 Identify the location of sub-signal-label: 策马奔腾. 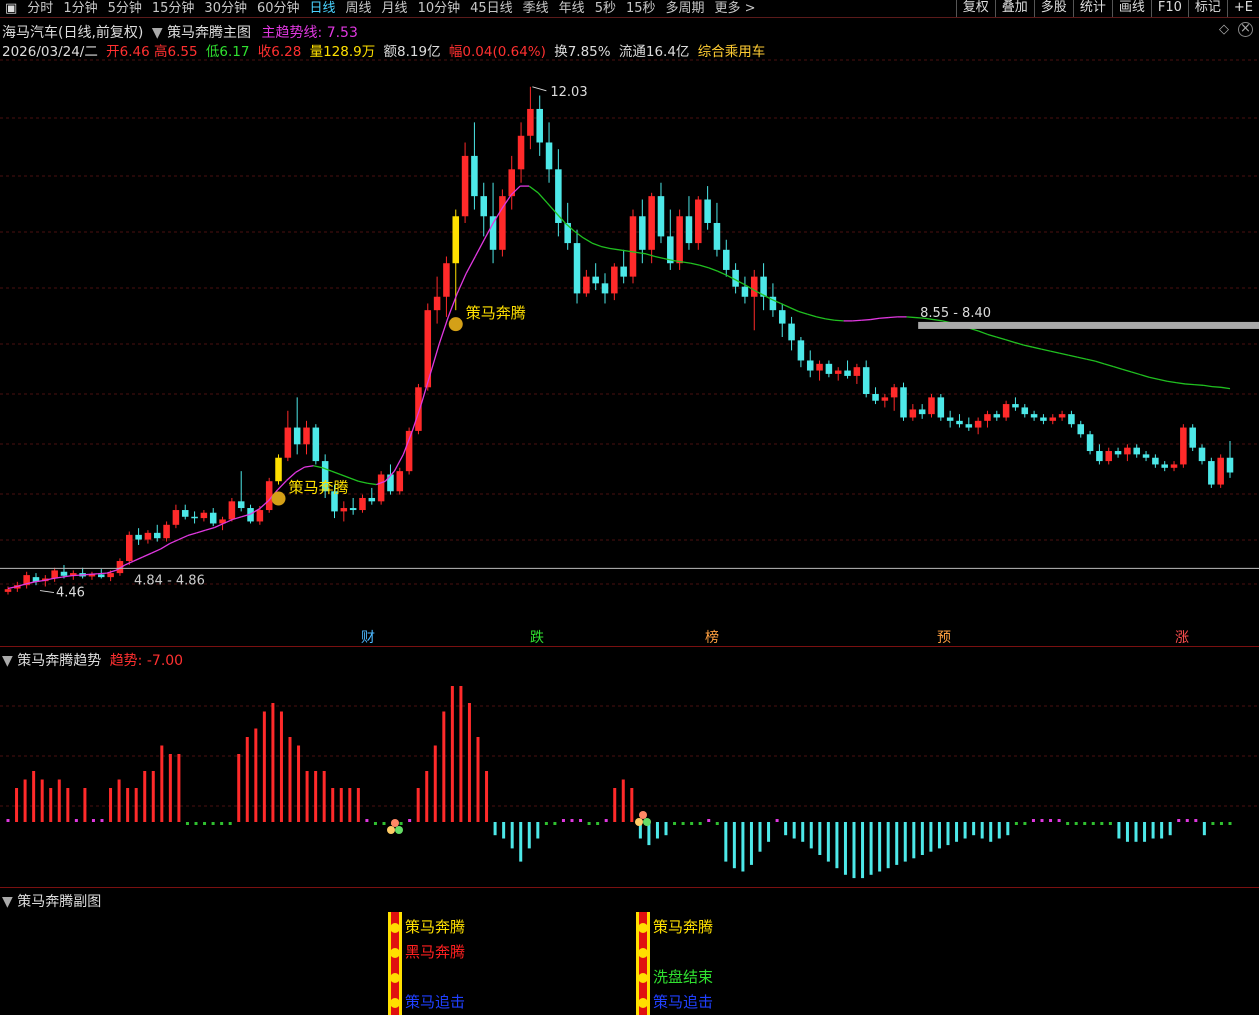
(683, 927).